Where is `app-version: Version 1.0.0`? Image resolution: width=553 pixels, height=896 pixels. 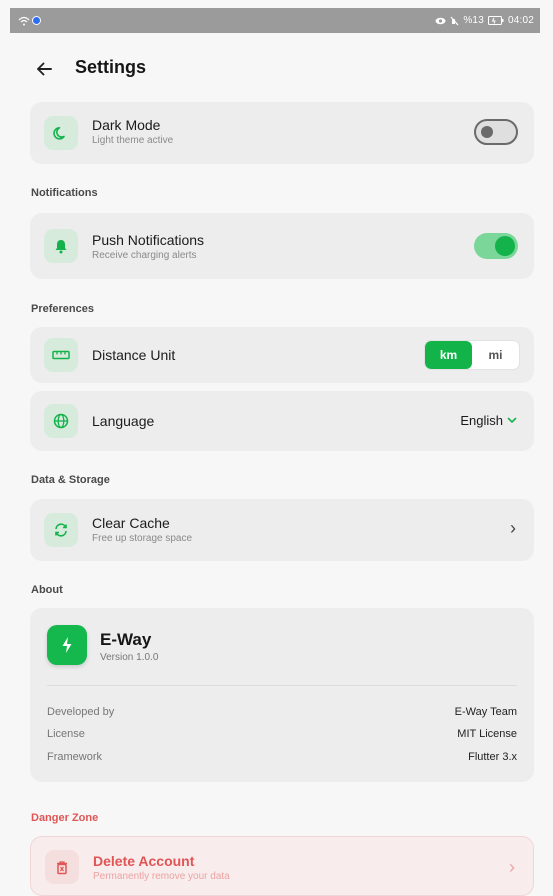
app-version: Version 1.0.0 is located at coordinates (129, 657).